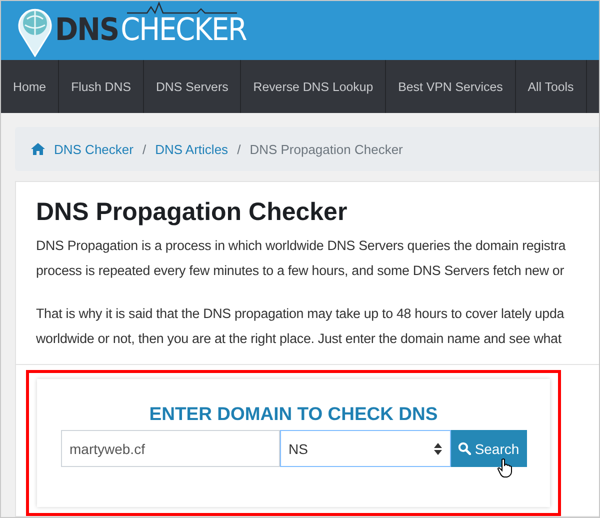 Image resolution: width=600 pixels, height=518 pixels. Describe the element at coordinates (30, 86) in the screenshot. I see `nav-link: Home` at that location.